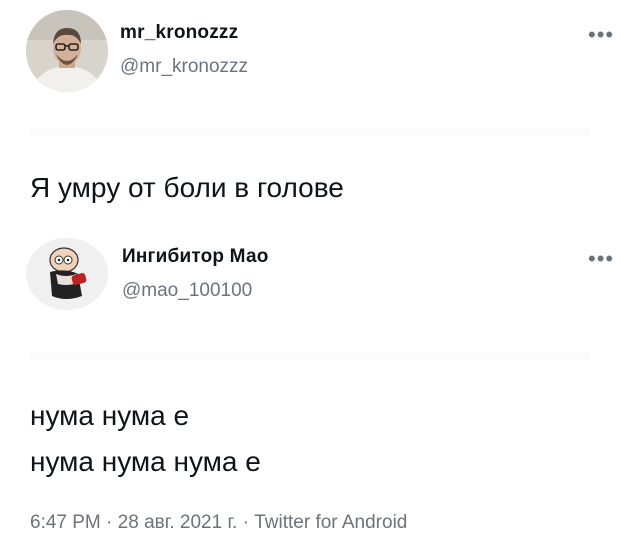 This screenshot has height=553, width=640. I want to click on display-name: Ингибитор Мао, so click(195, 257).